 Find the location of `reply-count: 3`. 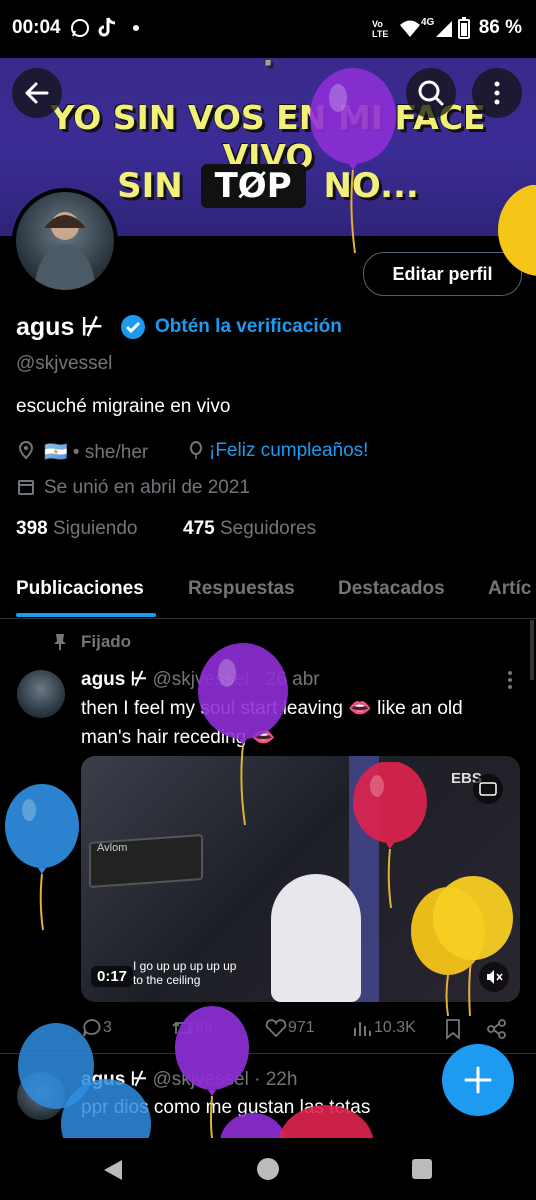

reply-count: 3 is located at coordinates (107, 1028).